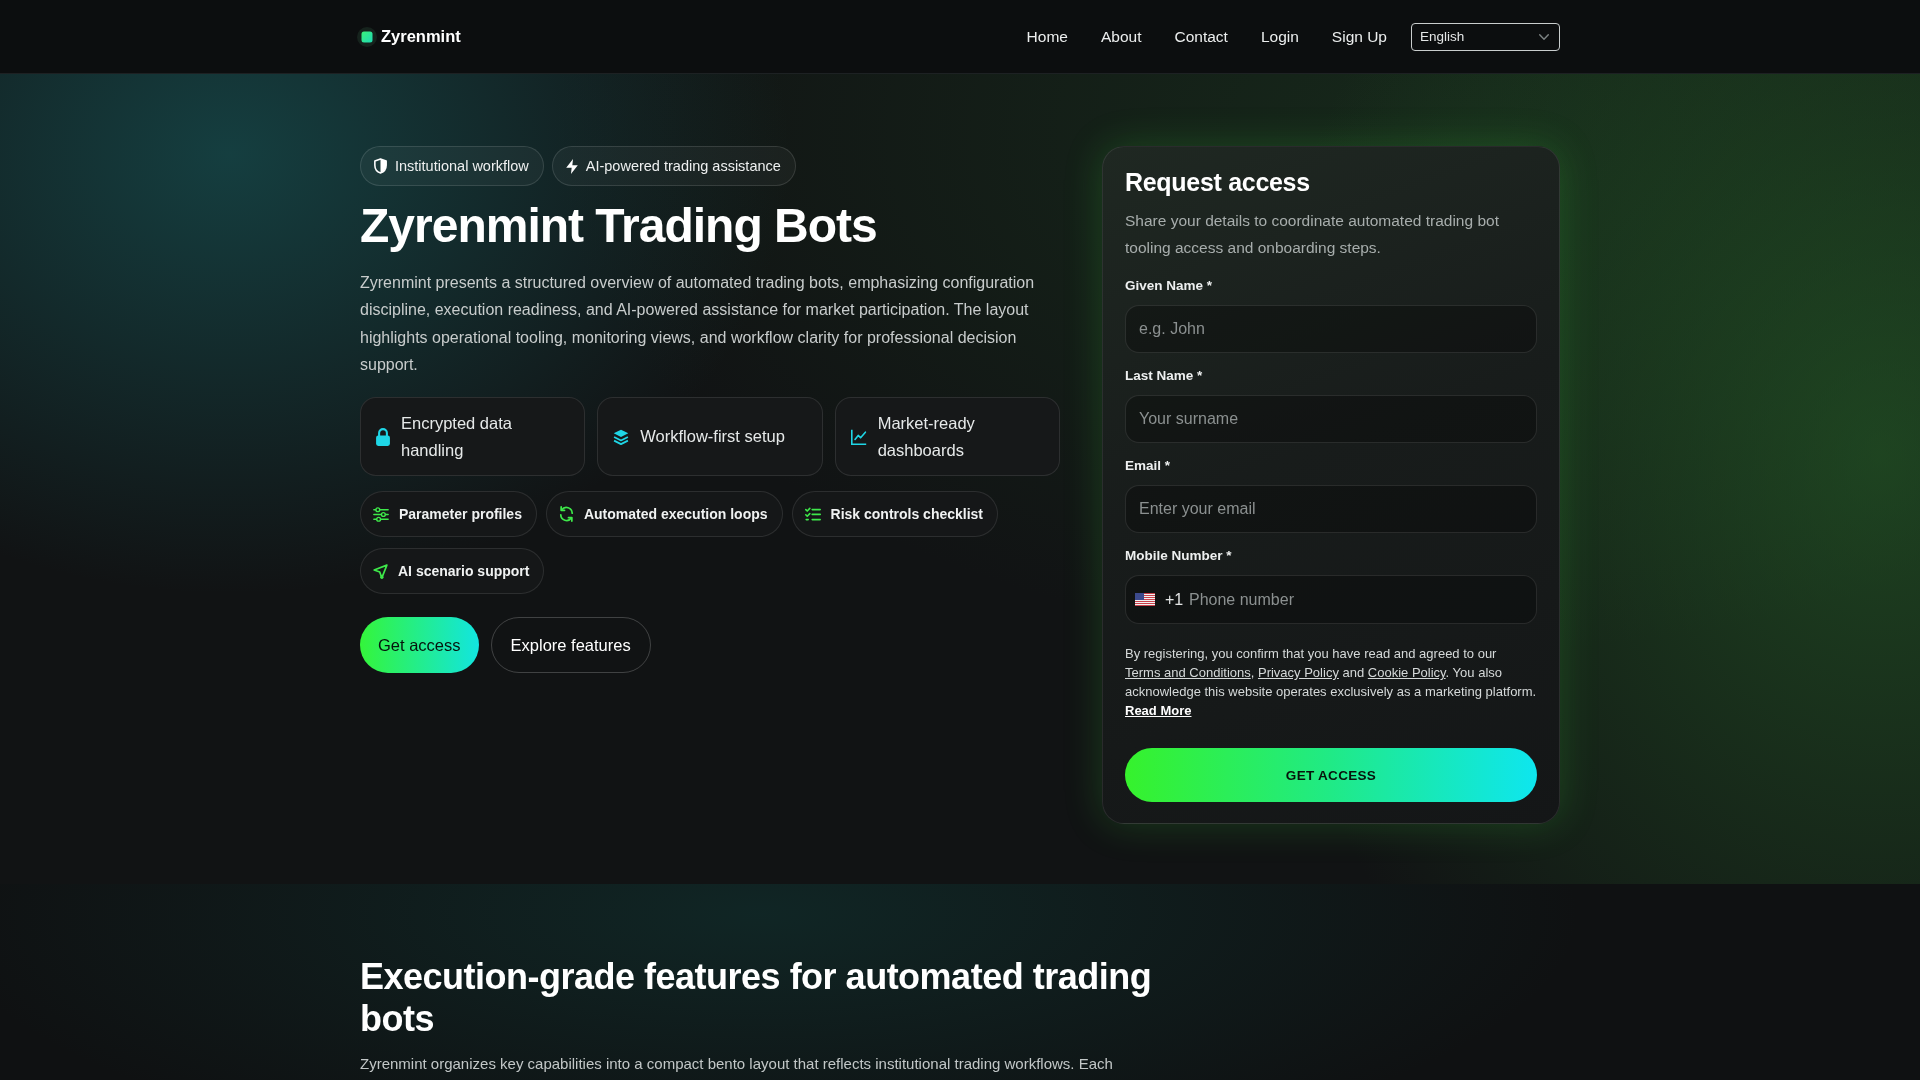  I want to click on dial-code: +1, so click(1174, 599).